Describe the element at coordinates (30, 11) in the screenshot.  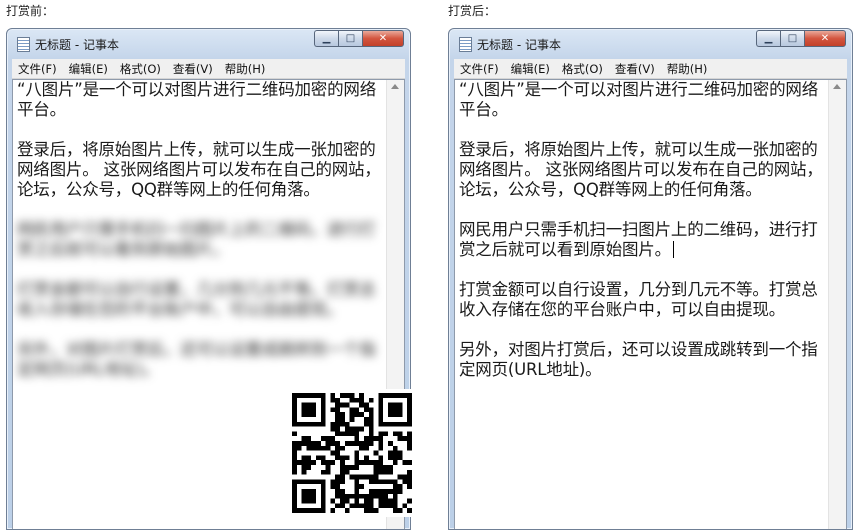
I see `caption-before: 打赏前：` at that location.